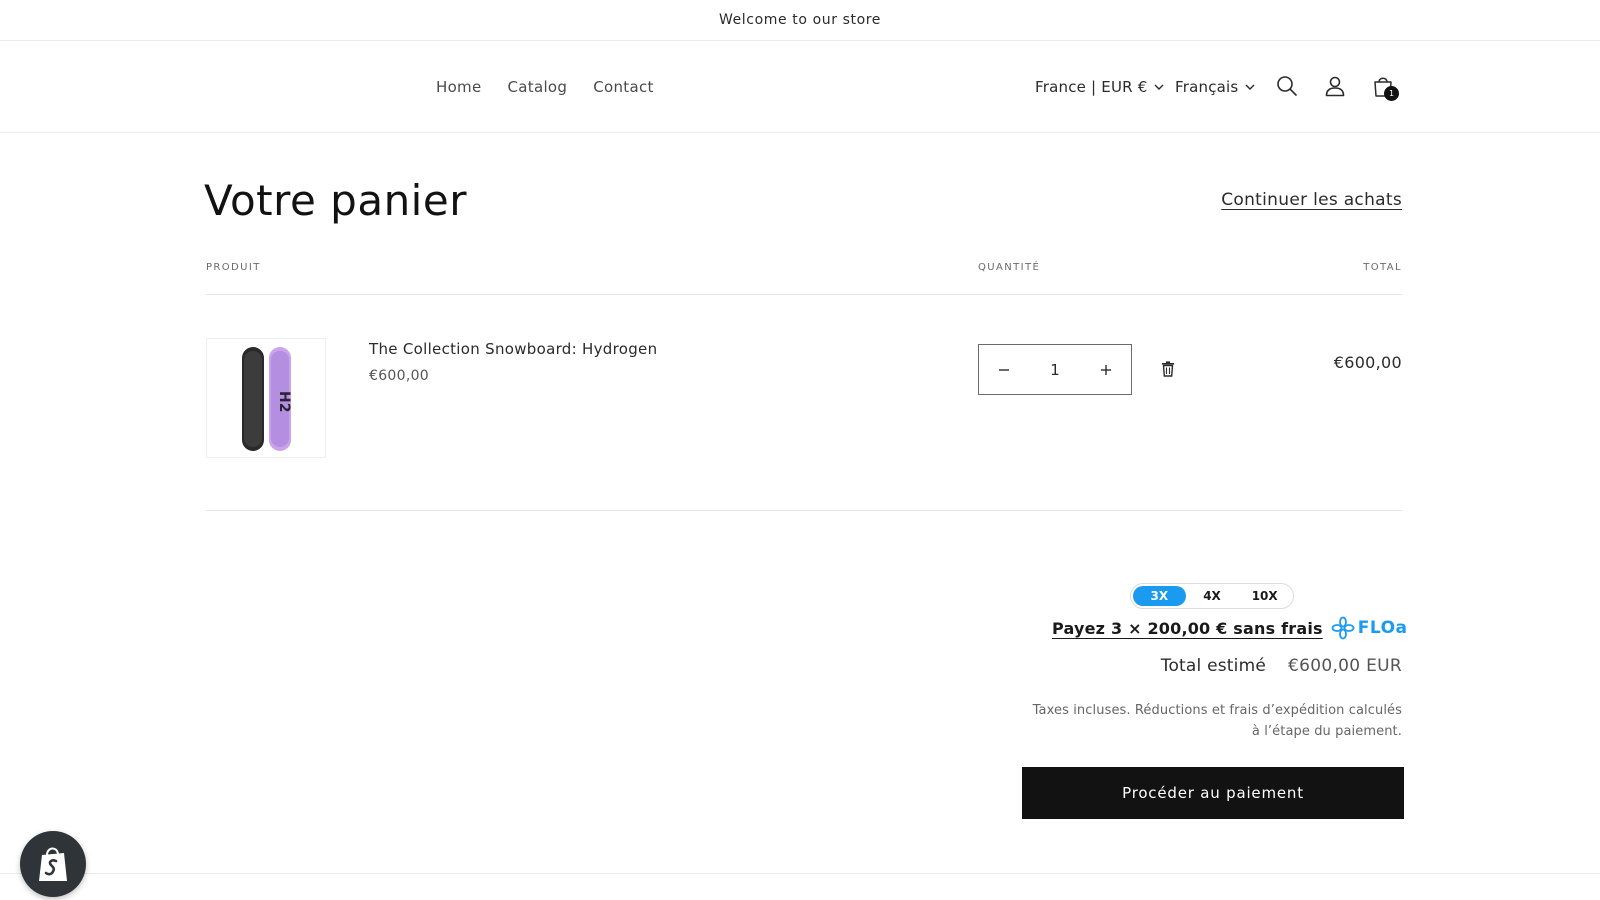 Image resolution: width=1600 pixels, height=900 pixels. I want to click on column-header-quantity: QUANTITÉ, so click(1009, 267).